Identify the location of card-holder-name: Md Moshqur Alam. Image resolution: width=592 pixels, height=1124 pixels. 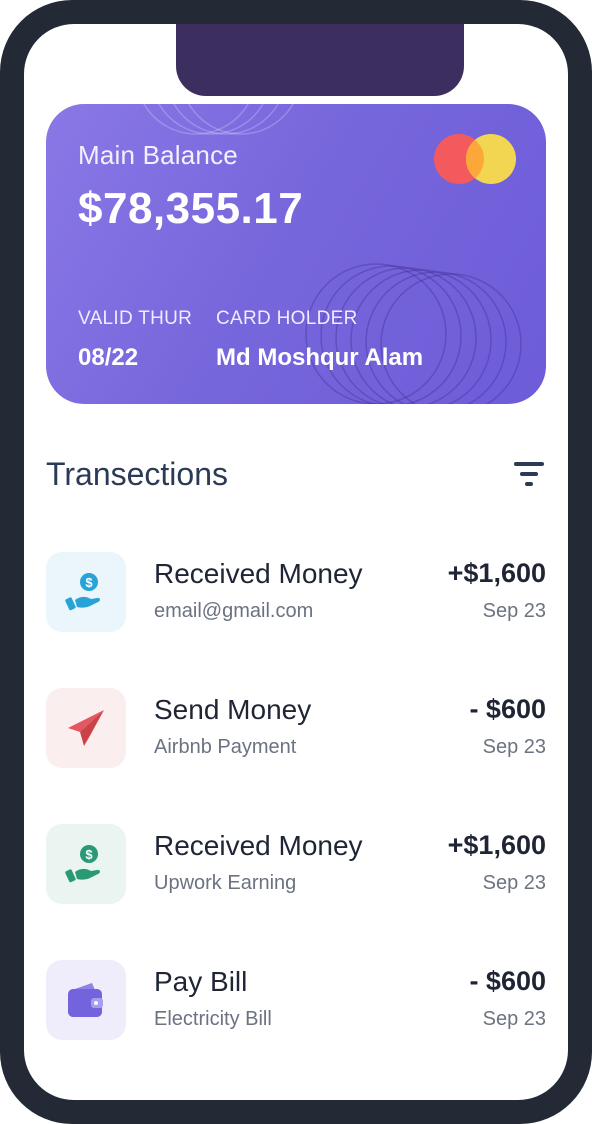
(320, 357).